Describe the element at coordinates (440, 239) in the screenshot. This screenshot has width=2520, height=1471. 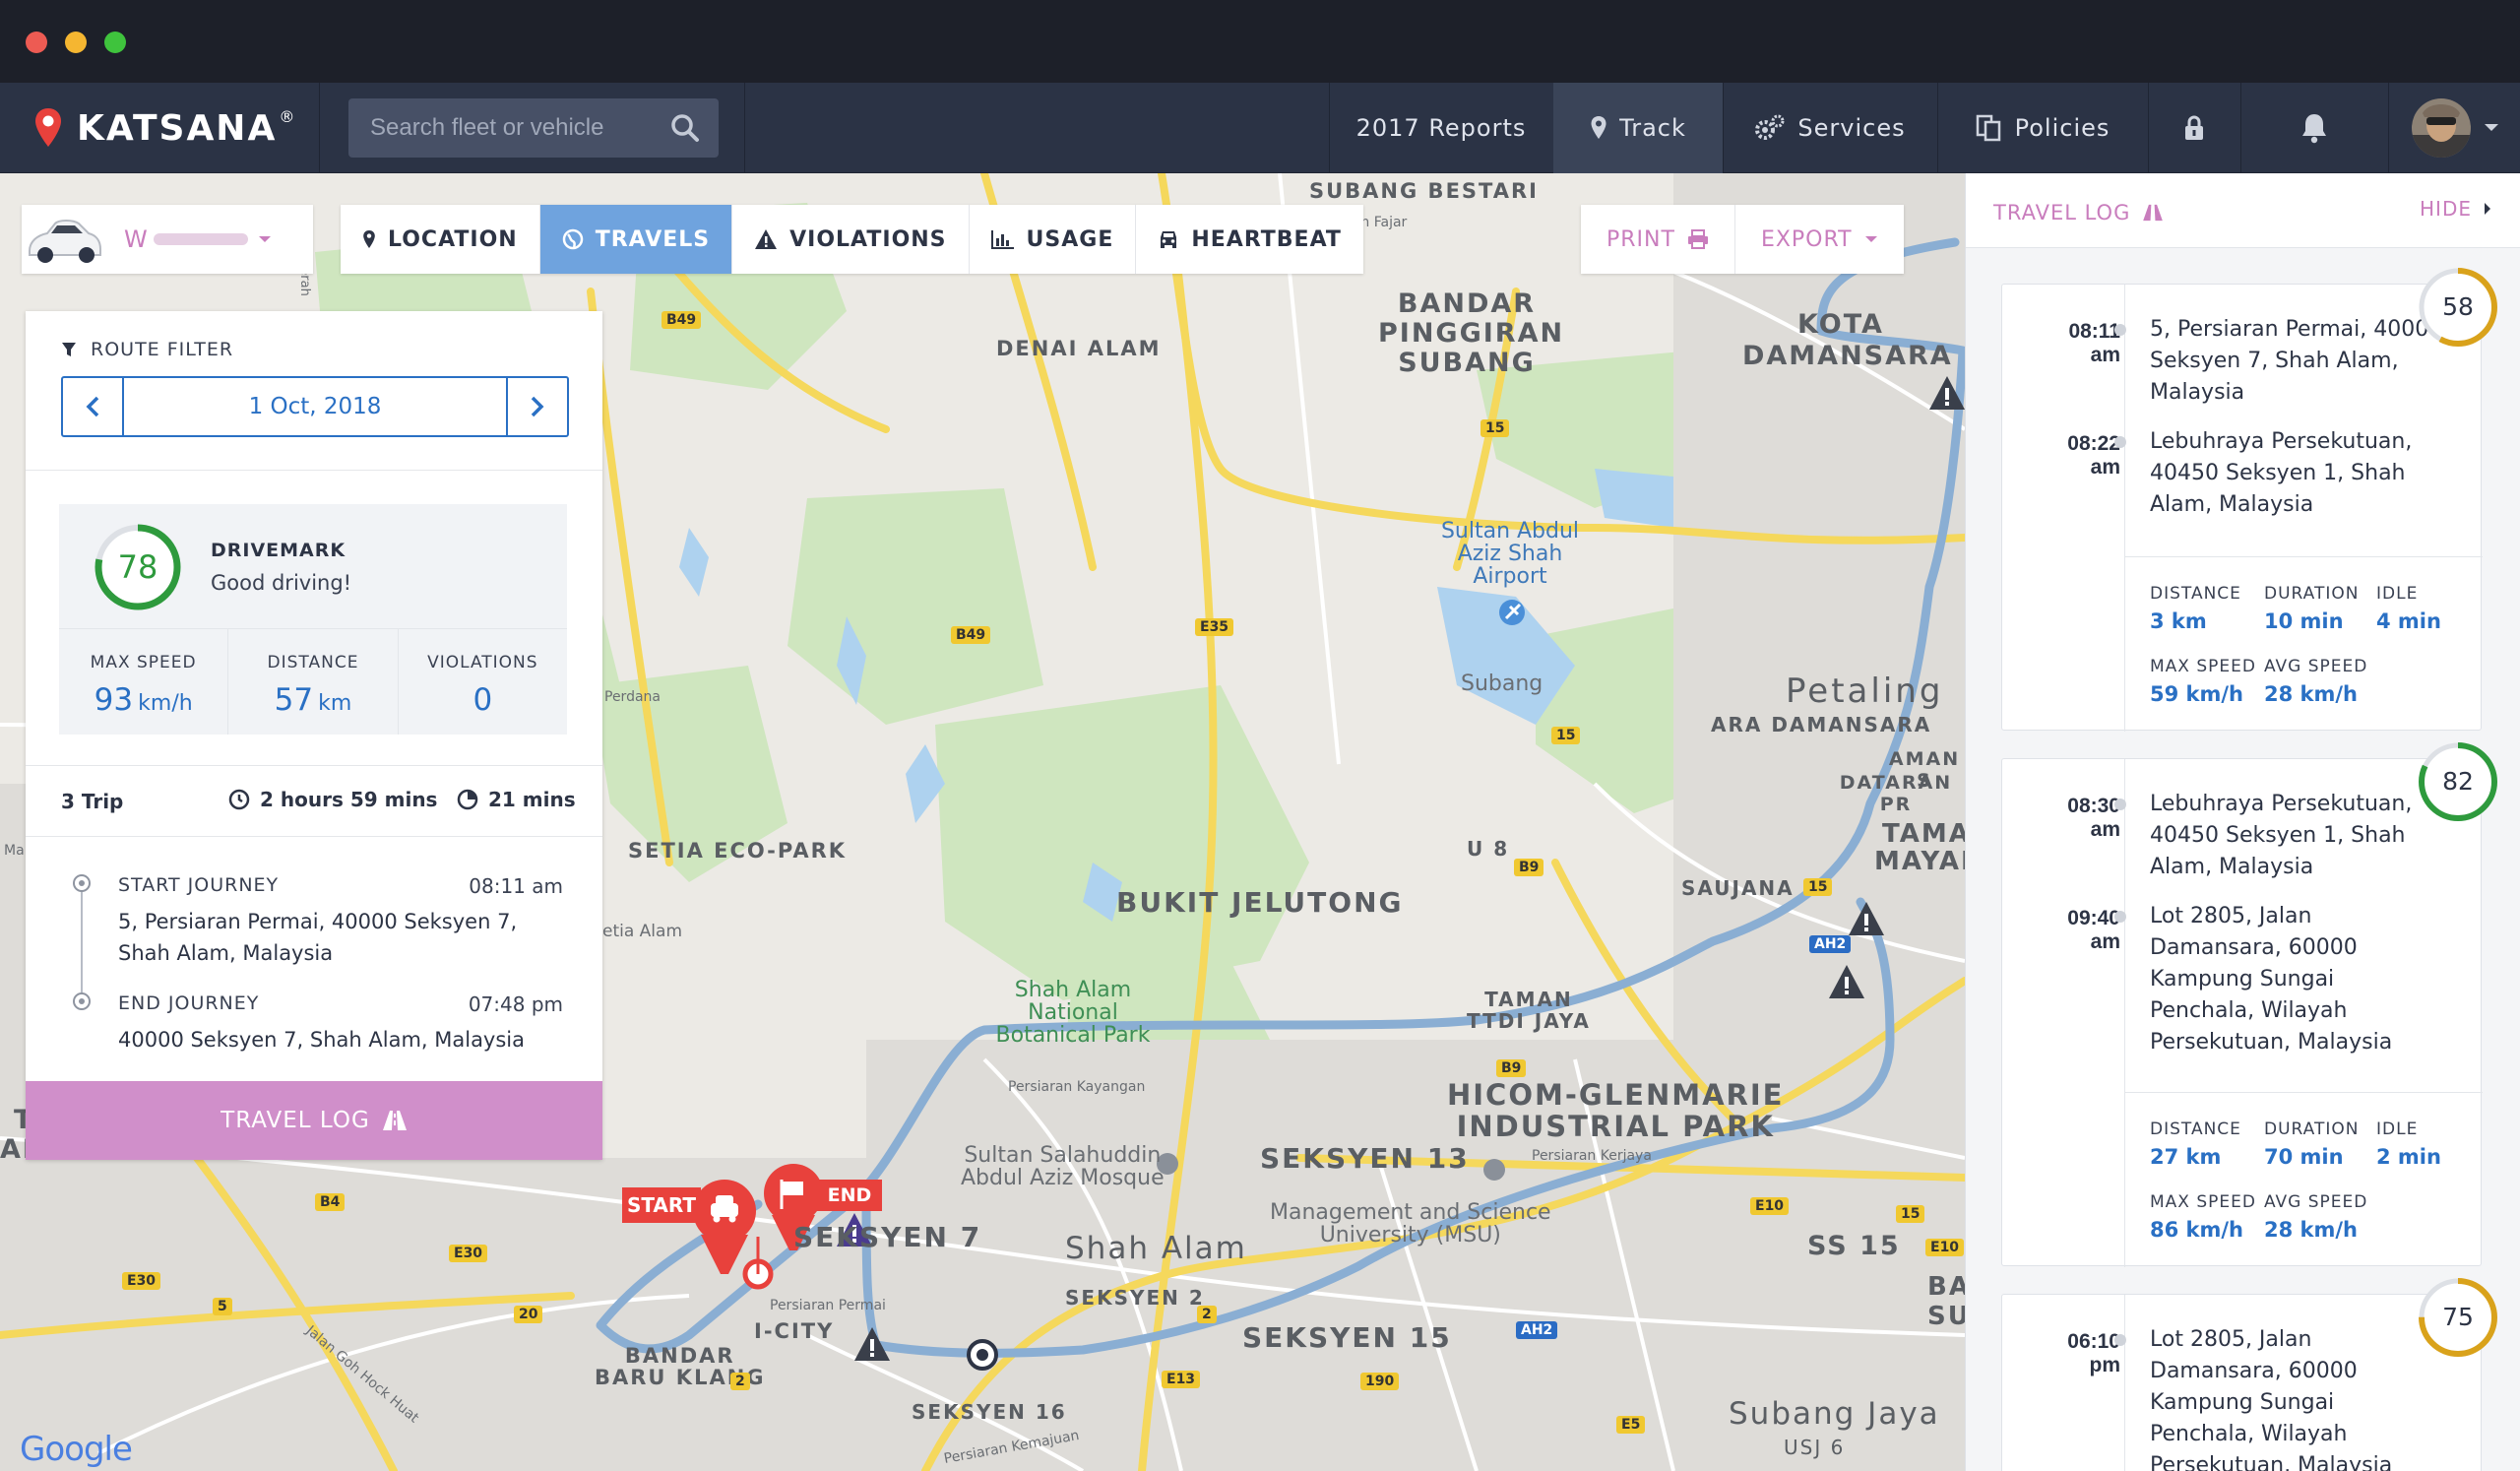
I see `tab-location: LOCATION` at that location.